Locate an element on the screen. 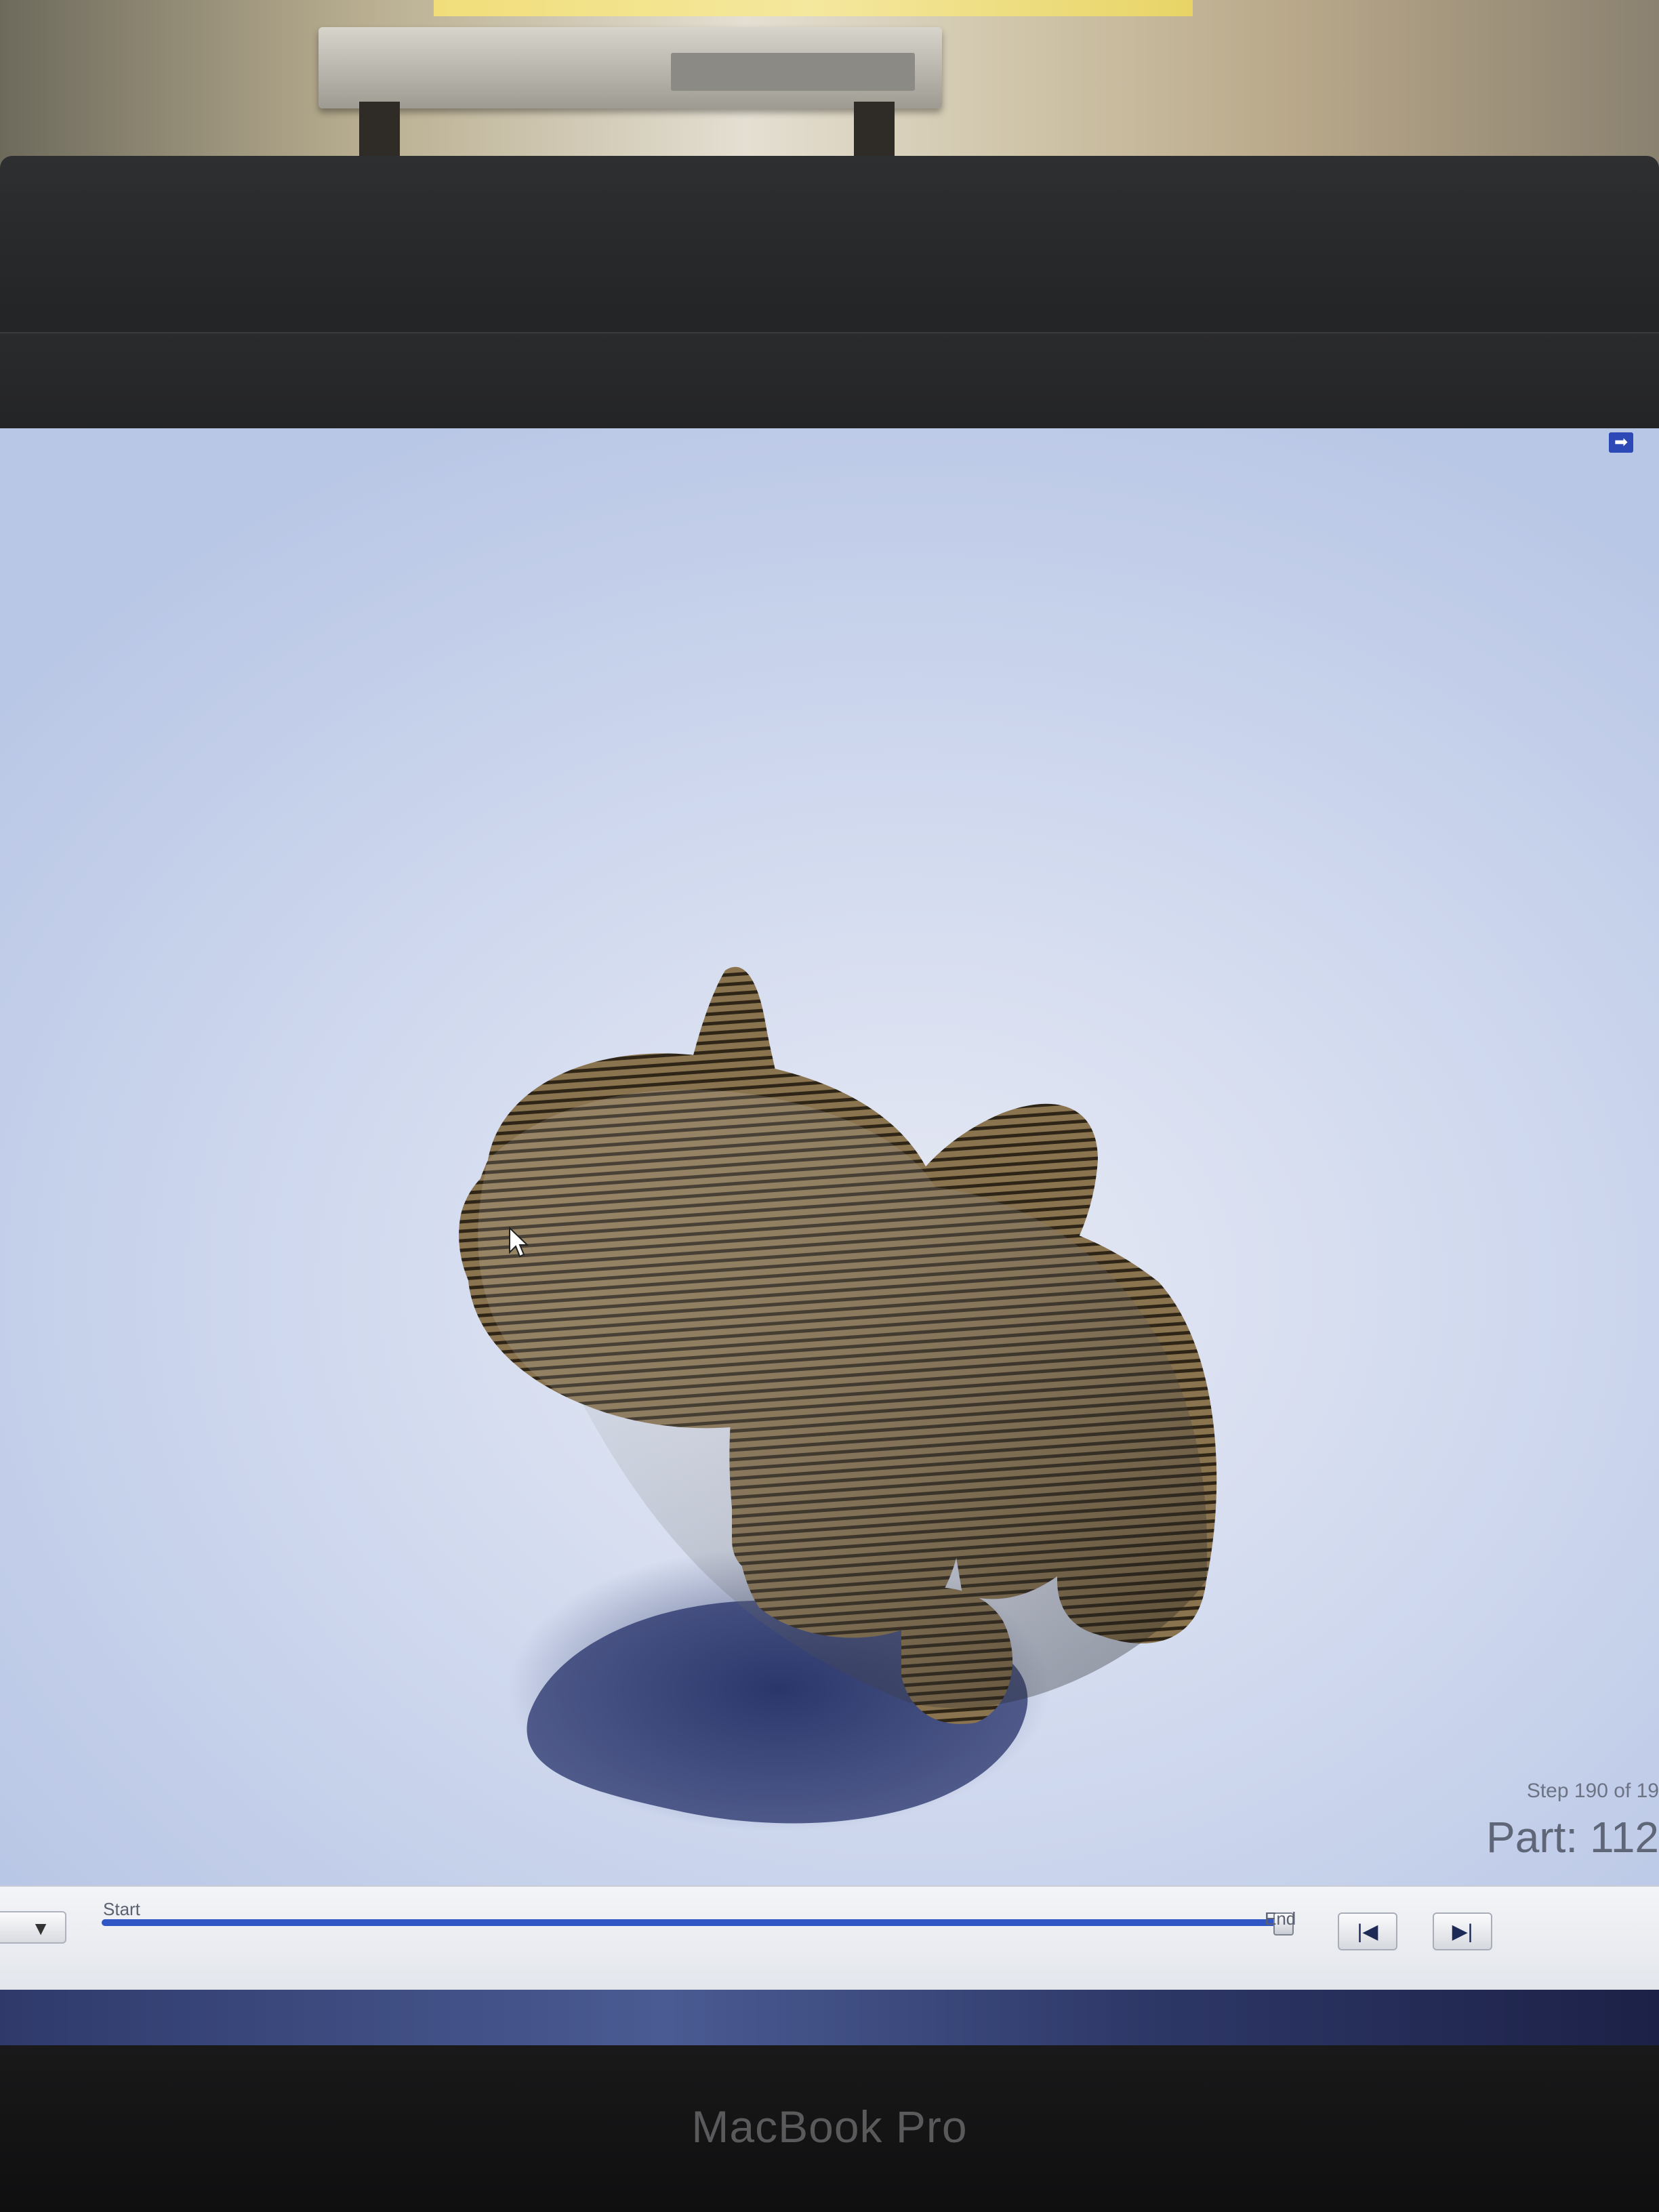 Image resolution: width=1659 pixels, height=2212 pixels. background-room is located at coordinates (829, 84).